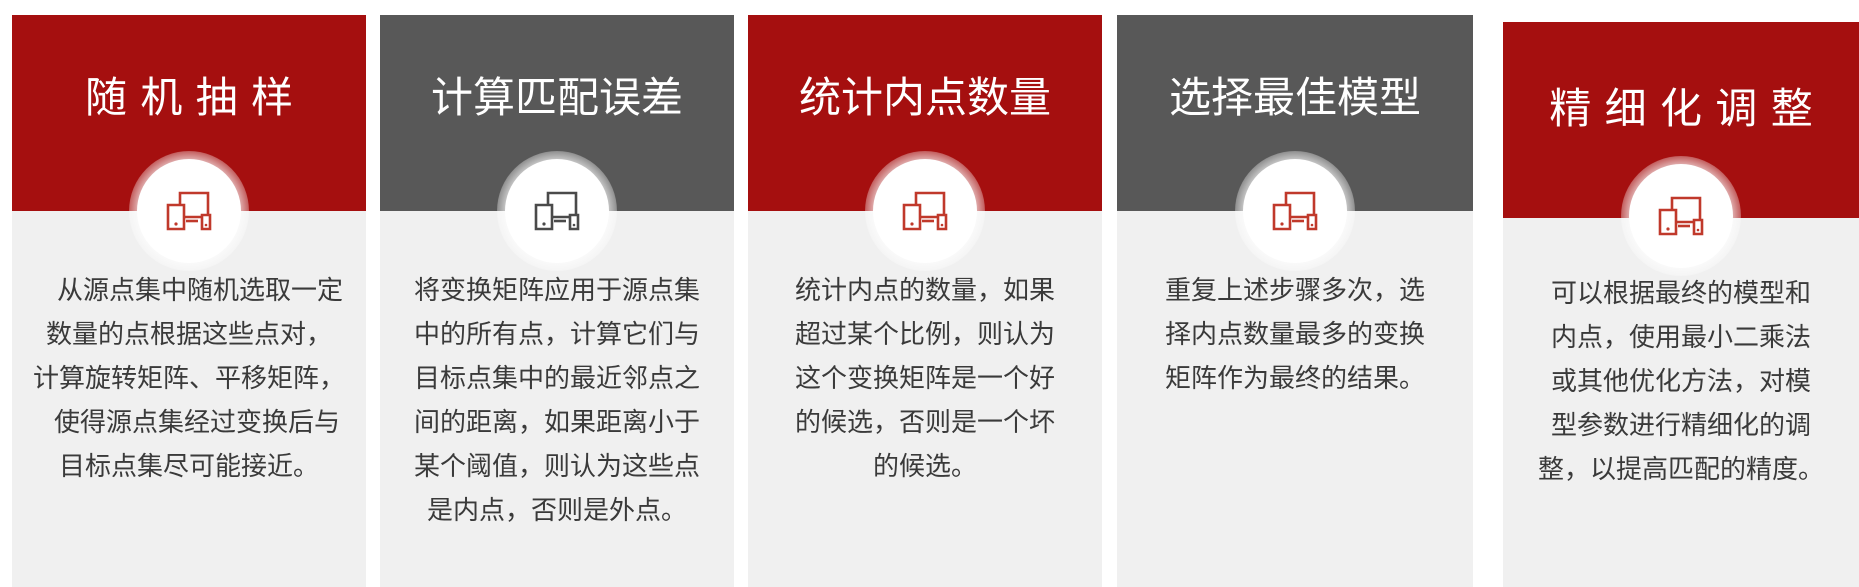 Image resolution: width=1859 pixels, height=587 pixels. What do you see at coordinates (924, 97) in the screenshot?
I see `step-title: 统计内点数量` at bounding box center [924, 97].